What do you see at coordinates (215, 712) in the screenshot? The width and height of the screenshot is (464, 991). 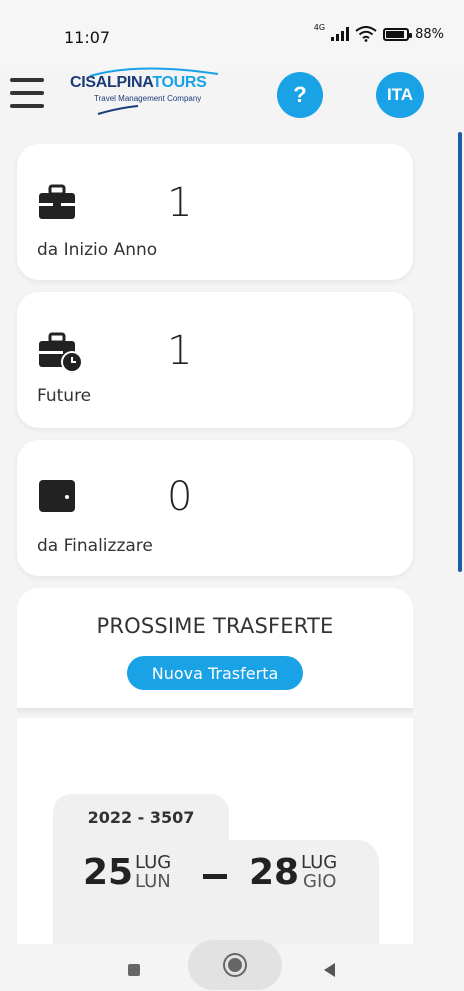 I see `section-divider` at bounding box center [215, 712].